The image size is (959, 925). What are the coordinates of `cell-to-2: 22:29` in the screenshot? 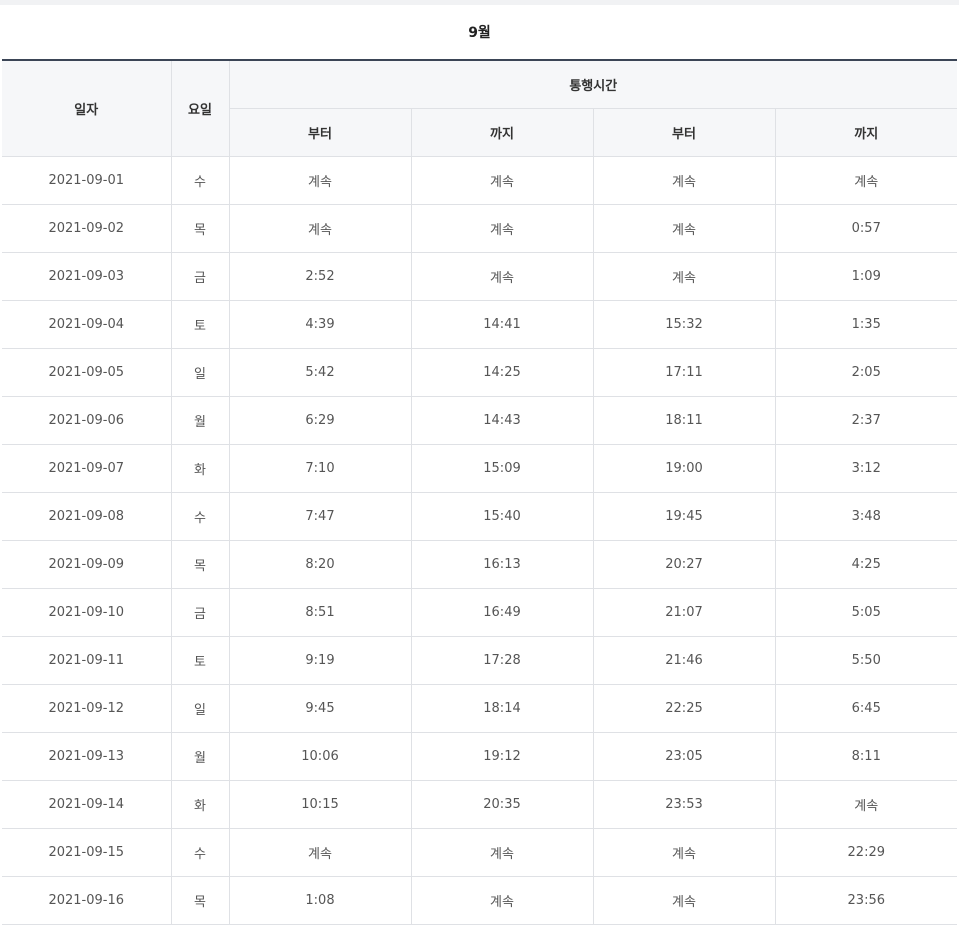 It's located at (866, 852).